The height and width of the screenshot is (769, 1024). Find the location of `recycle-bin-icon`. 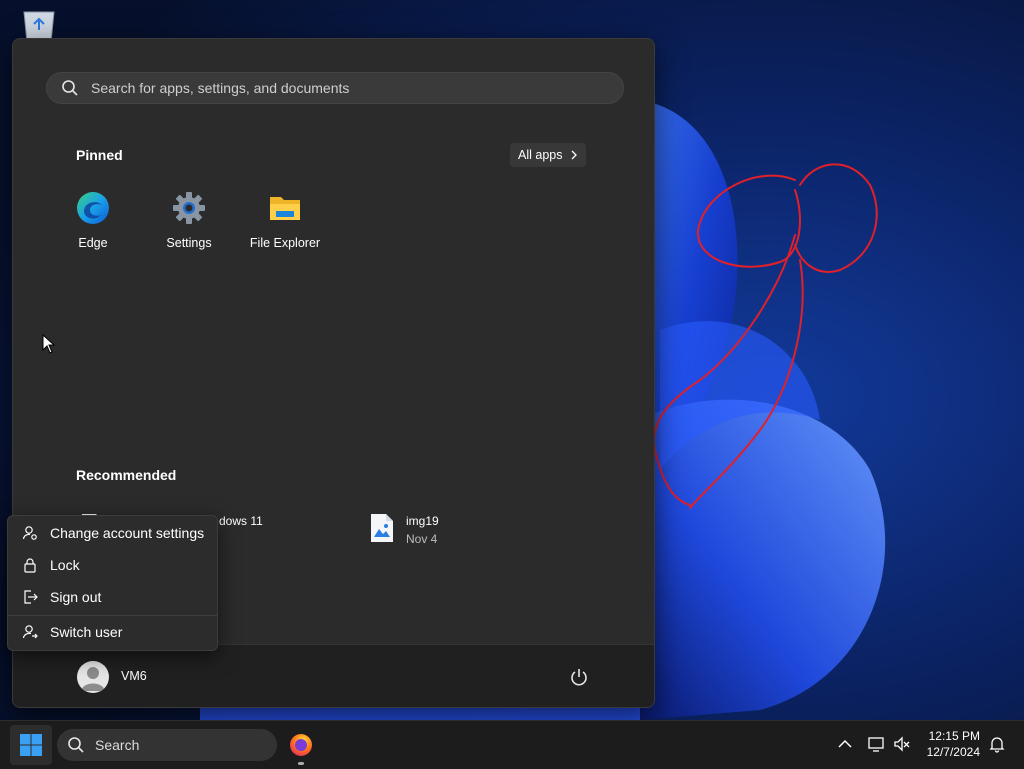

recycle-bin-icon is located at coordinates (39, 25).